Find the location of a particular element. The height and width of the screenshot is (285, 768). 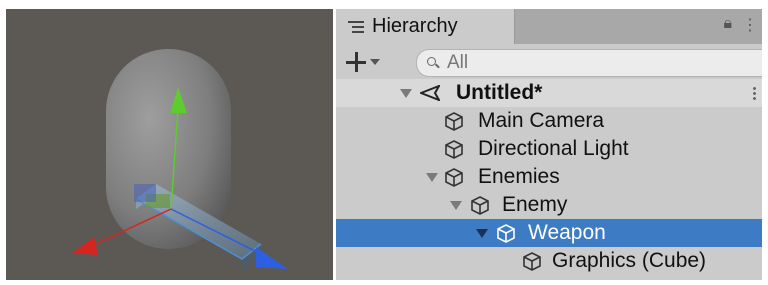

tree-item-label: Untitled* is located at coordinates (499, 92).